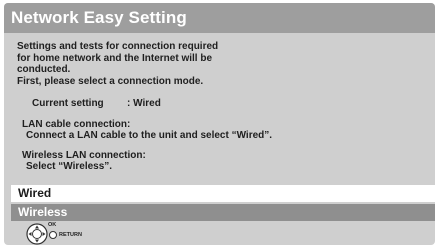 The image size is (439, 248). What do you see at coordinates (84, 155) in the screenshot?
I see `wireless-heading: Wireless LAN connection:` at bounding box center [84, 155].